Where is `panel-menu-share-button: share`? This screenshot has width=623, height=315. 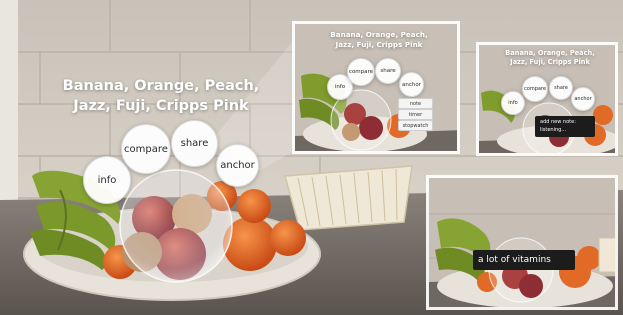 panel-menu-share-button: share is located at coordinates (388, 71).